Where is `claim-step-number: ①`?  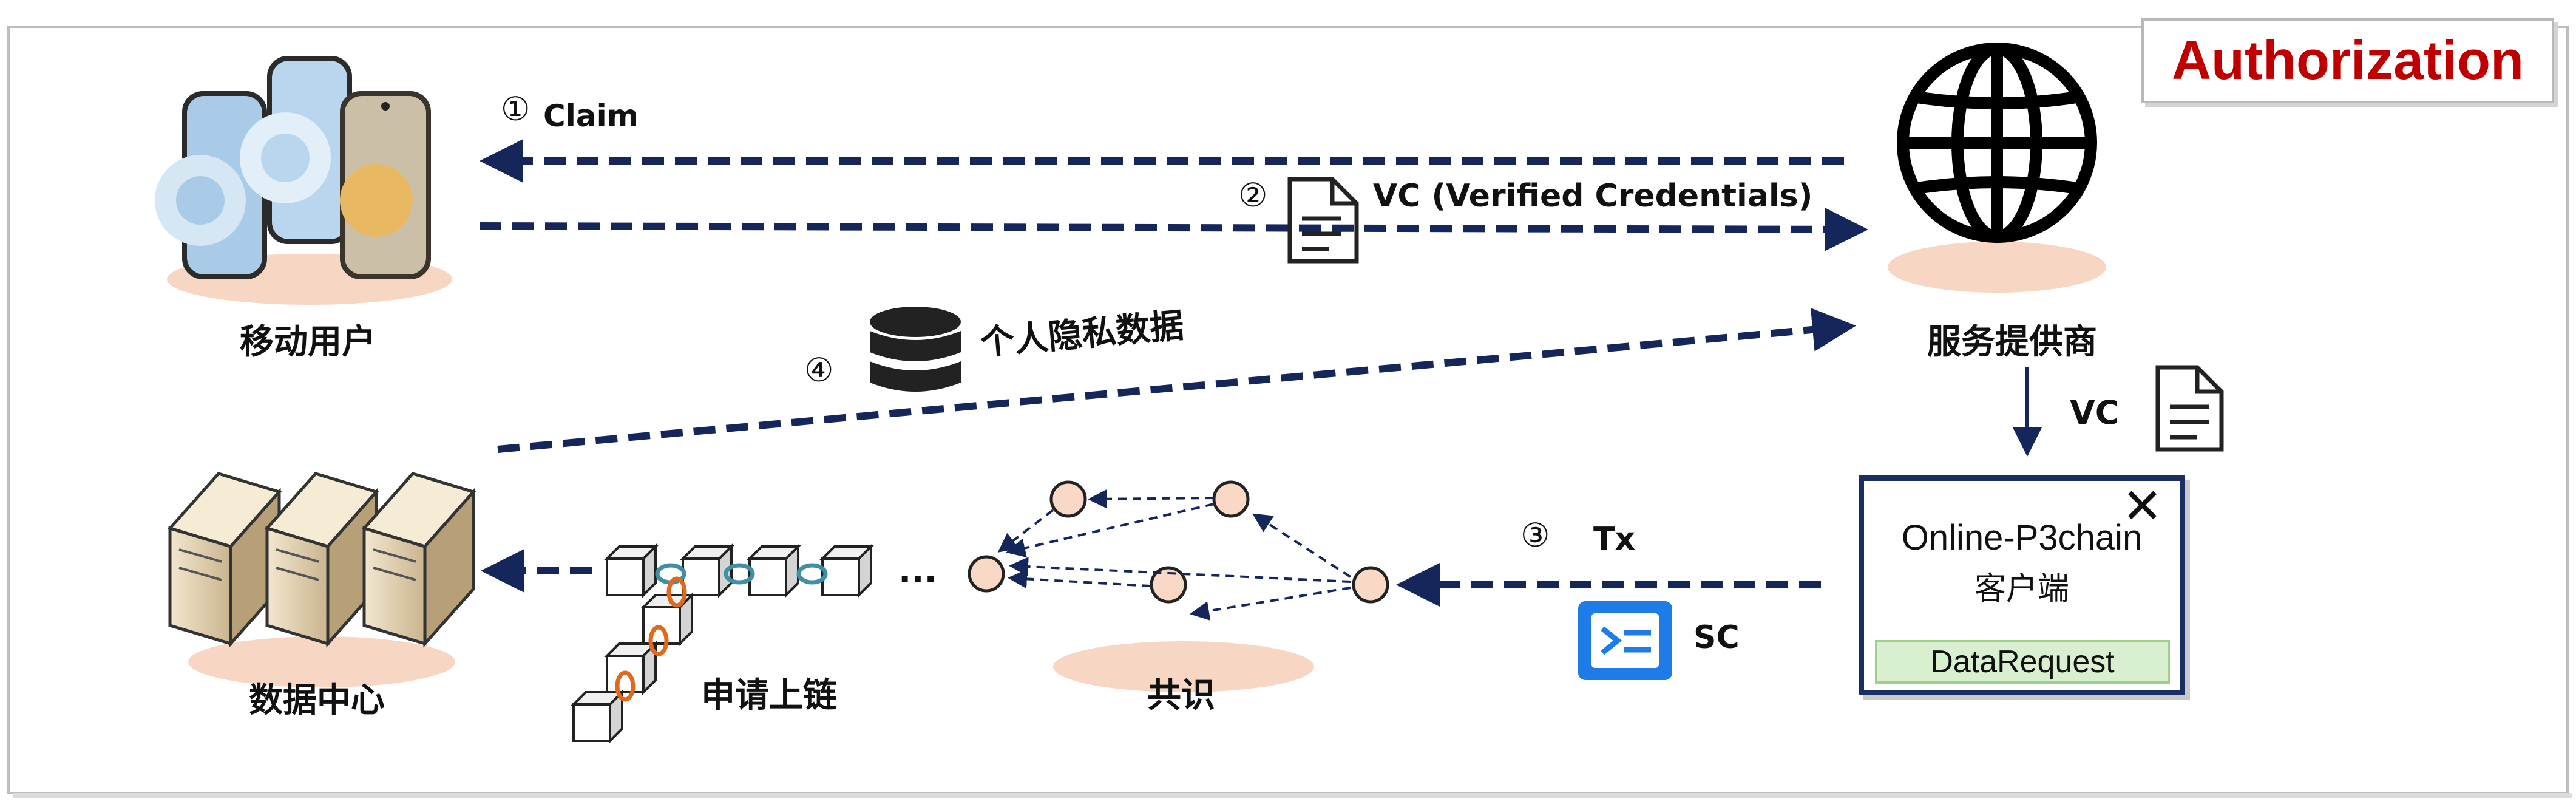
claim-step-number: ① is located at coordinates (515, 109).